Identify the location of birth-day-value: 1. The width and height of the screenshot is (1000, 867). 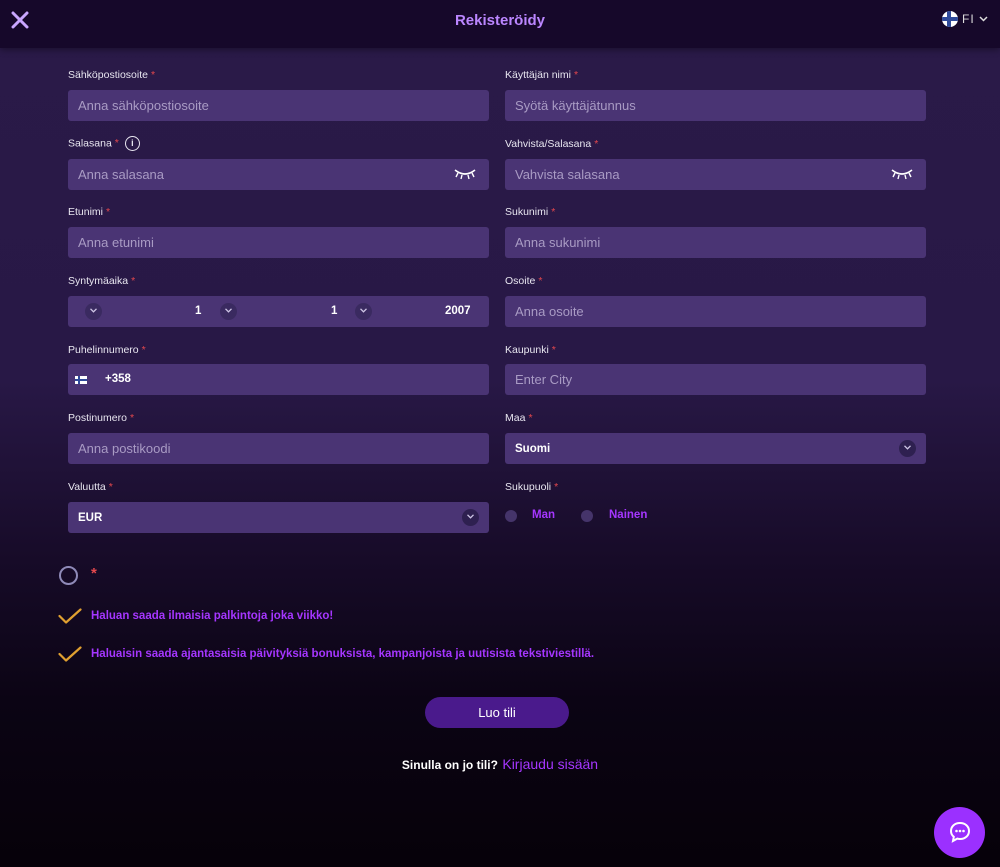
(198, 311).